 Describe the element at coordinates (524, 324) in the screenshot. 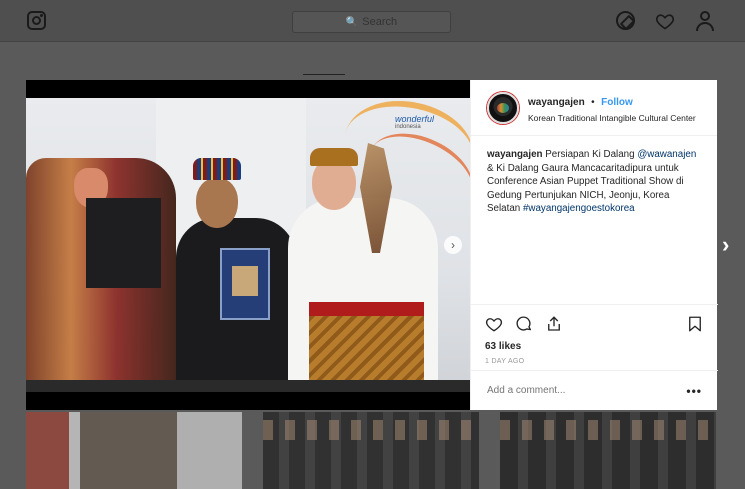

I see `comment-bubble-icon` at that location.